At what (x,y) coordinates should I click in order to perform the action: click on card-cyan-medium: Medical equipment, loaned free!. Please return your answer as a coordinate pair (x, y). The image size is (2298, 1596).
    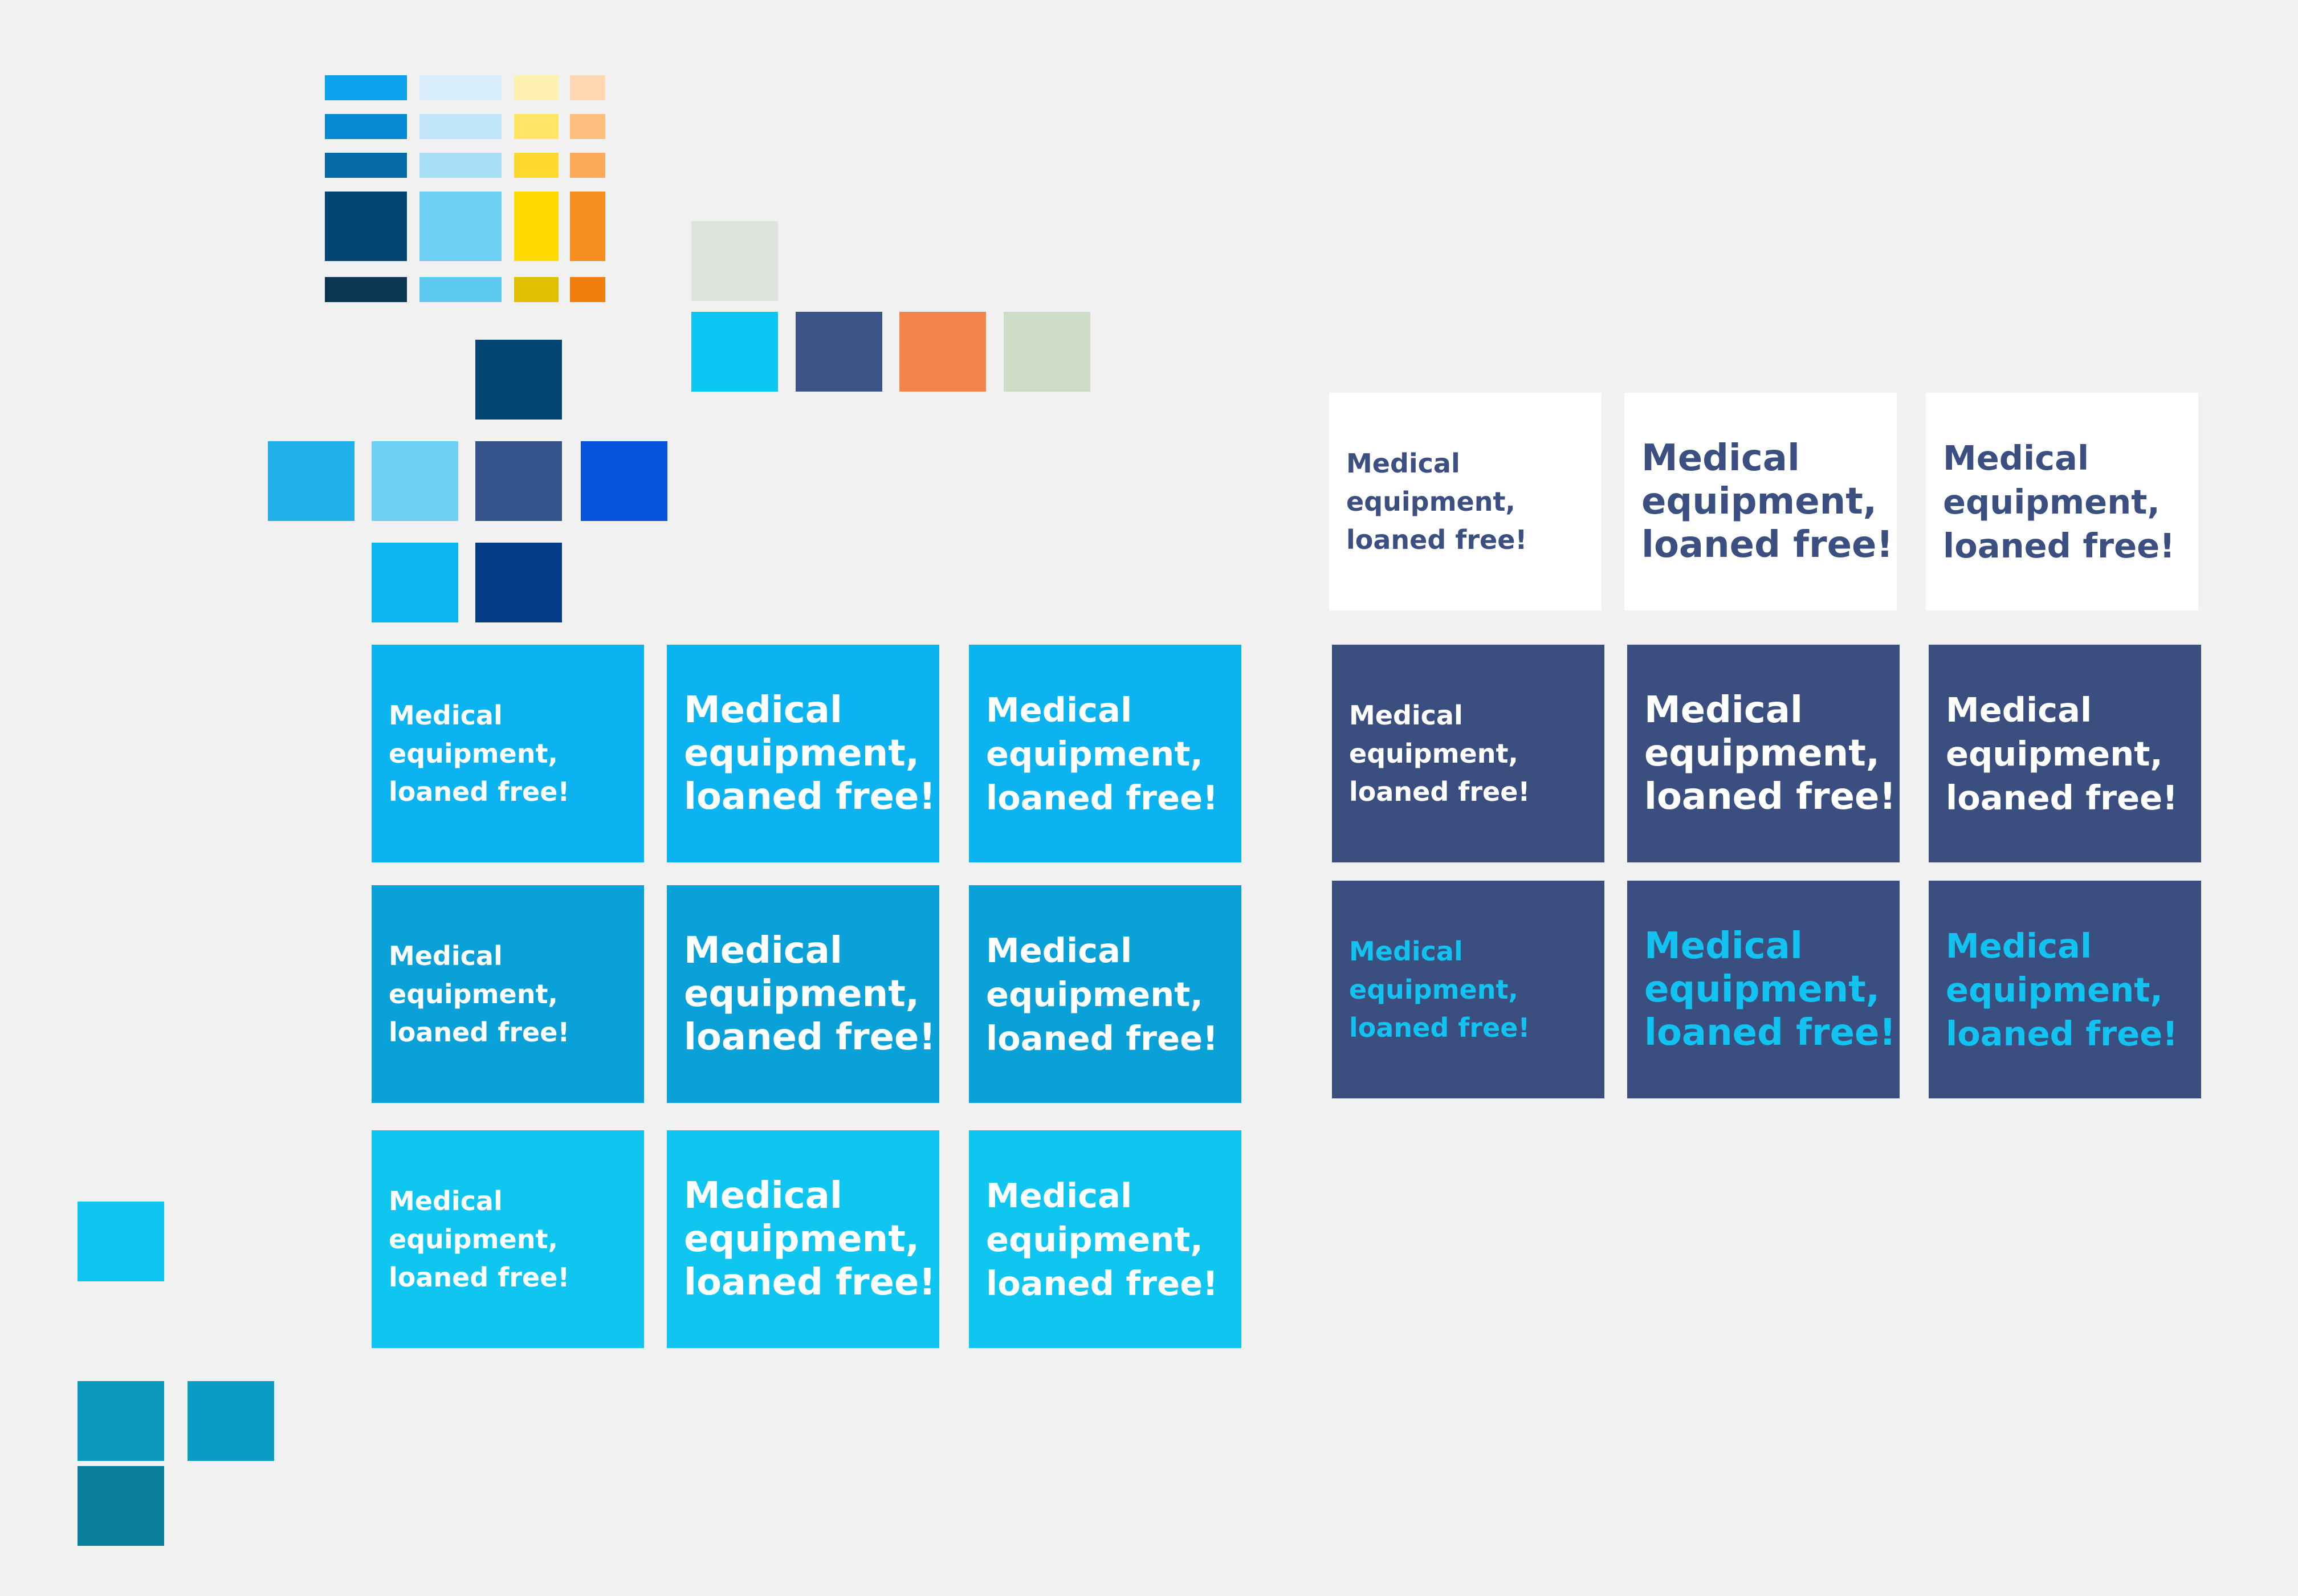
    Looking at the image, I should click on (803, 753).